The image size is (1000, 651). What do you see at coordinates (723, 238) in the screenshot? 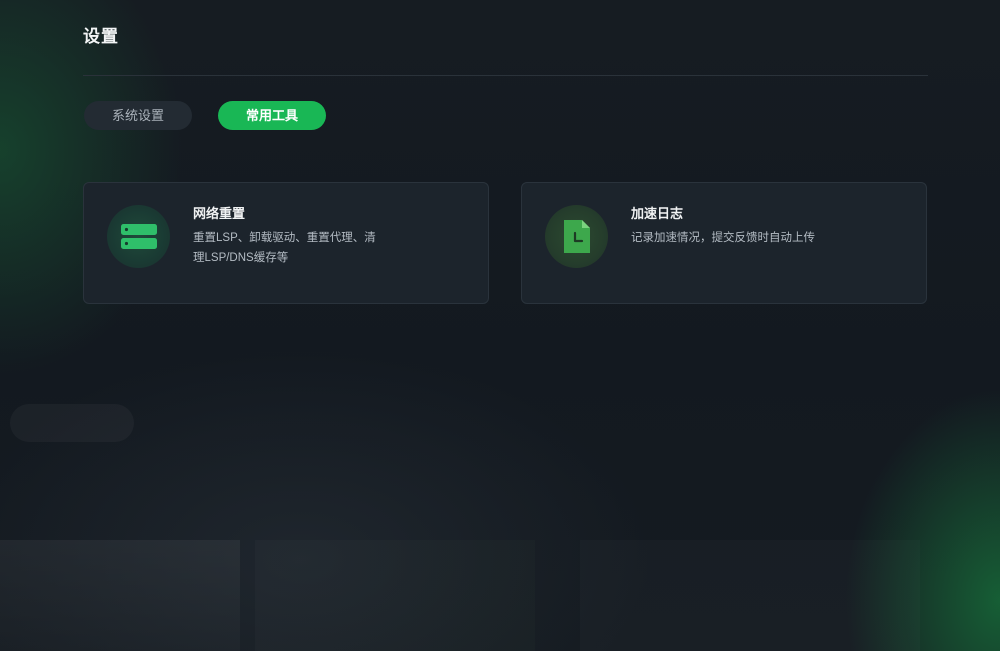
I see `card-description: 记录加速情况，提交反馈时自动上传` at bounding box center [723, 238].